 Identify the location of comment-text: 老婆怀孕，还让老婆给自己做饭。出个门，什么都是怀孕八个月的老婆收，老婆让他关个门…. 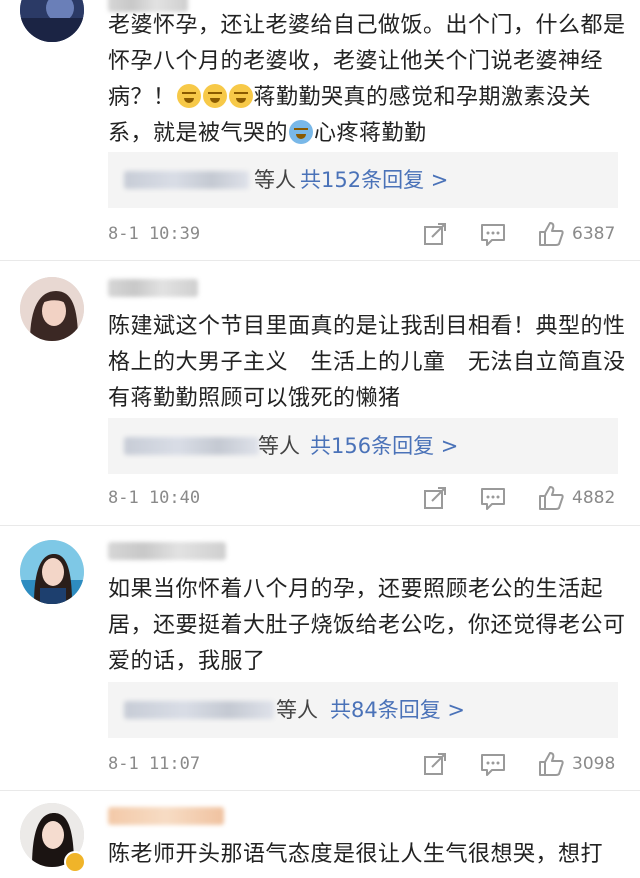
(367, 79).